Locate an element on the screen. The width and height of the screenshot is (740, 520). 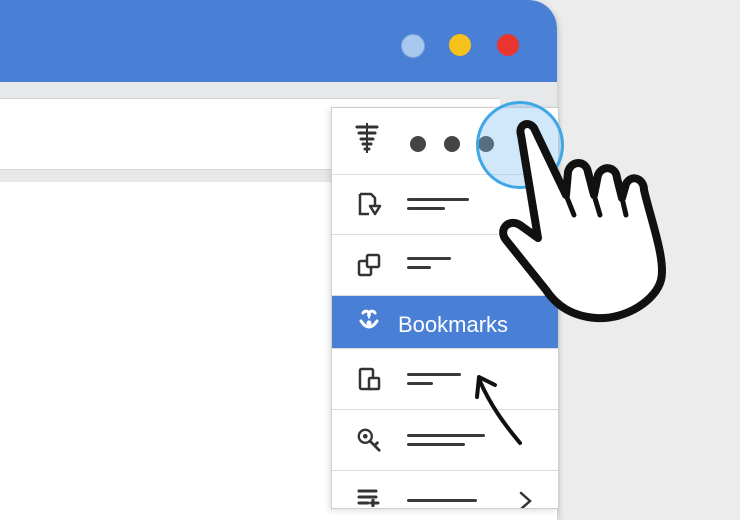
minimize-button is located at coordinates (413, 46).